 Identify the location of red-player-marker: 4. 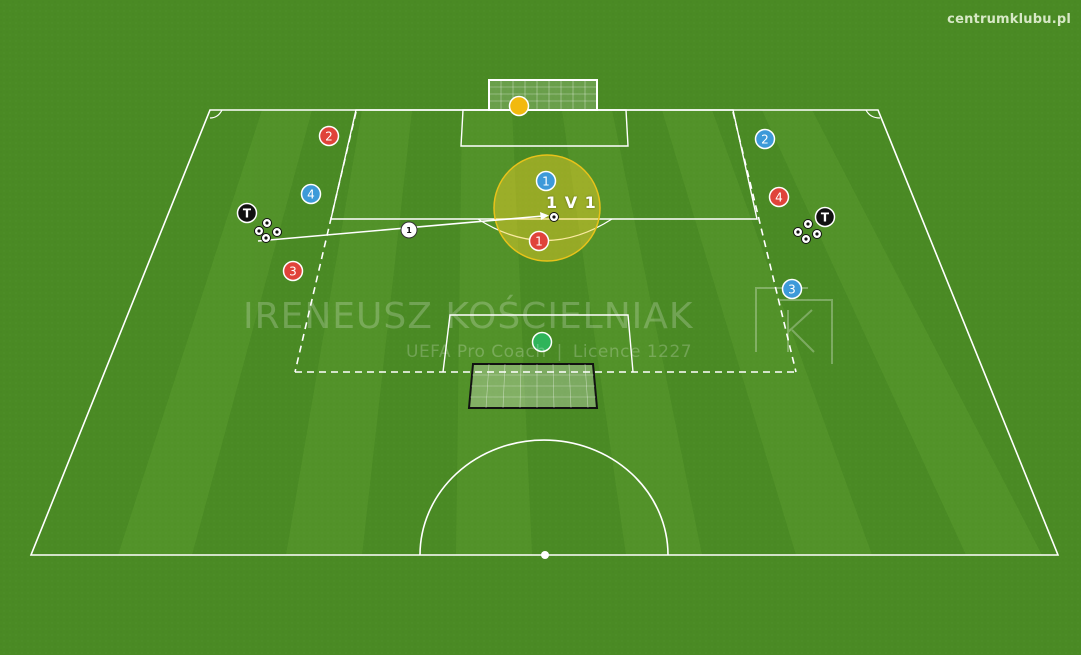
(779, 197).